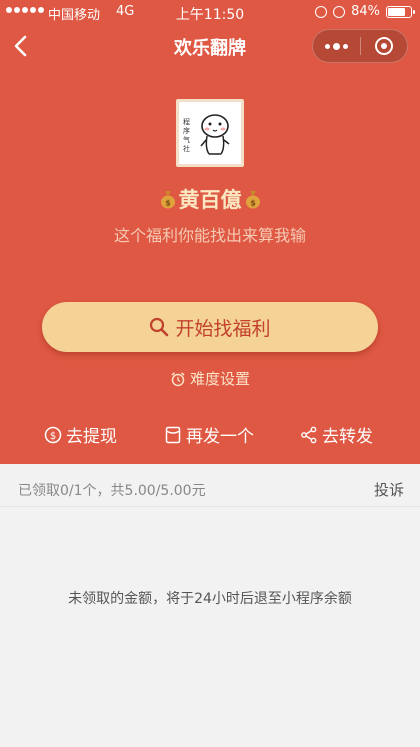  I want to click on share-button: 去转发, so click(336, 434).